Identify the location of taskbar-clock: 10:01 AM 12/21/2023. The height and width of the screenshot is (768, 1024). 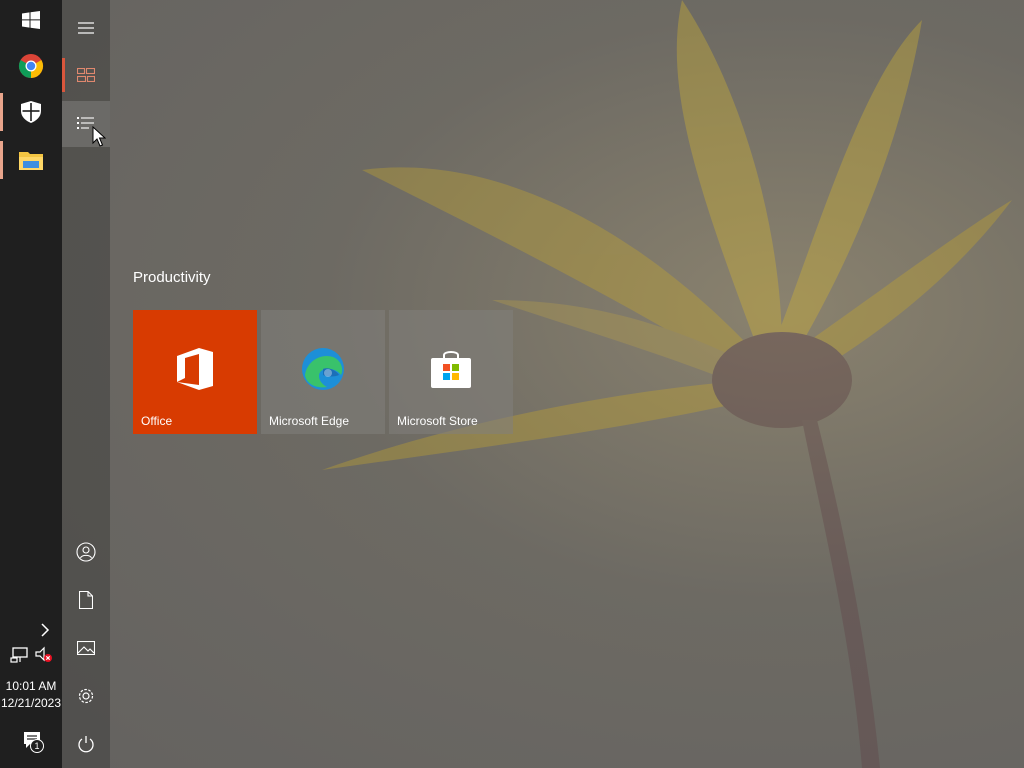
(31, 695).